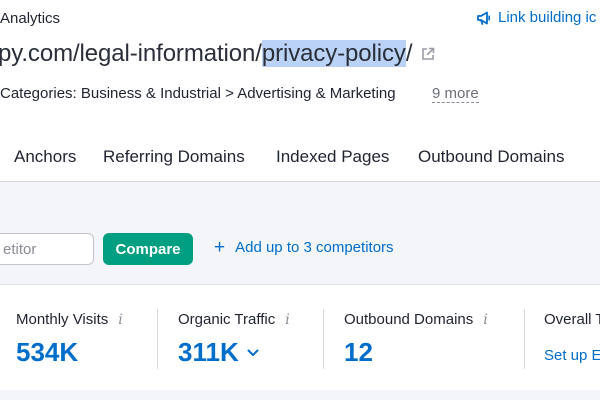 The image size is (600, 400). Describe the element at coordinates (484, 18) in the screenshot. I see `megaphone-icon` at that location.